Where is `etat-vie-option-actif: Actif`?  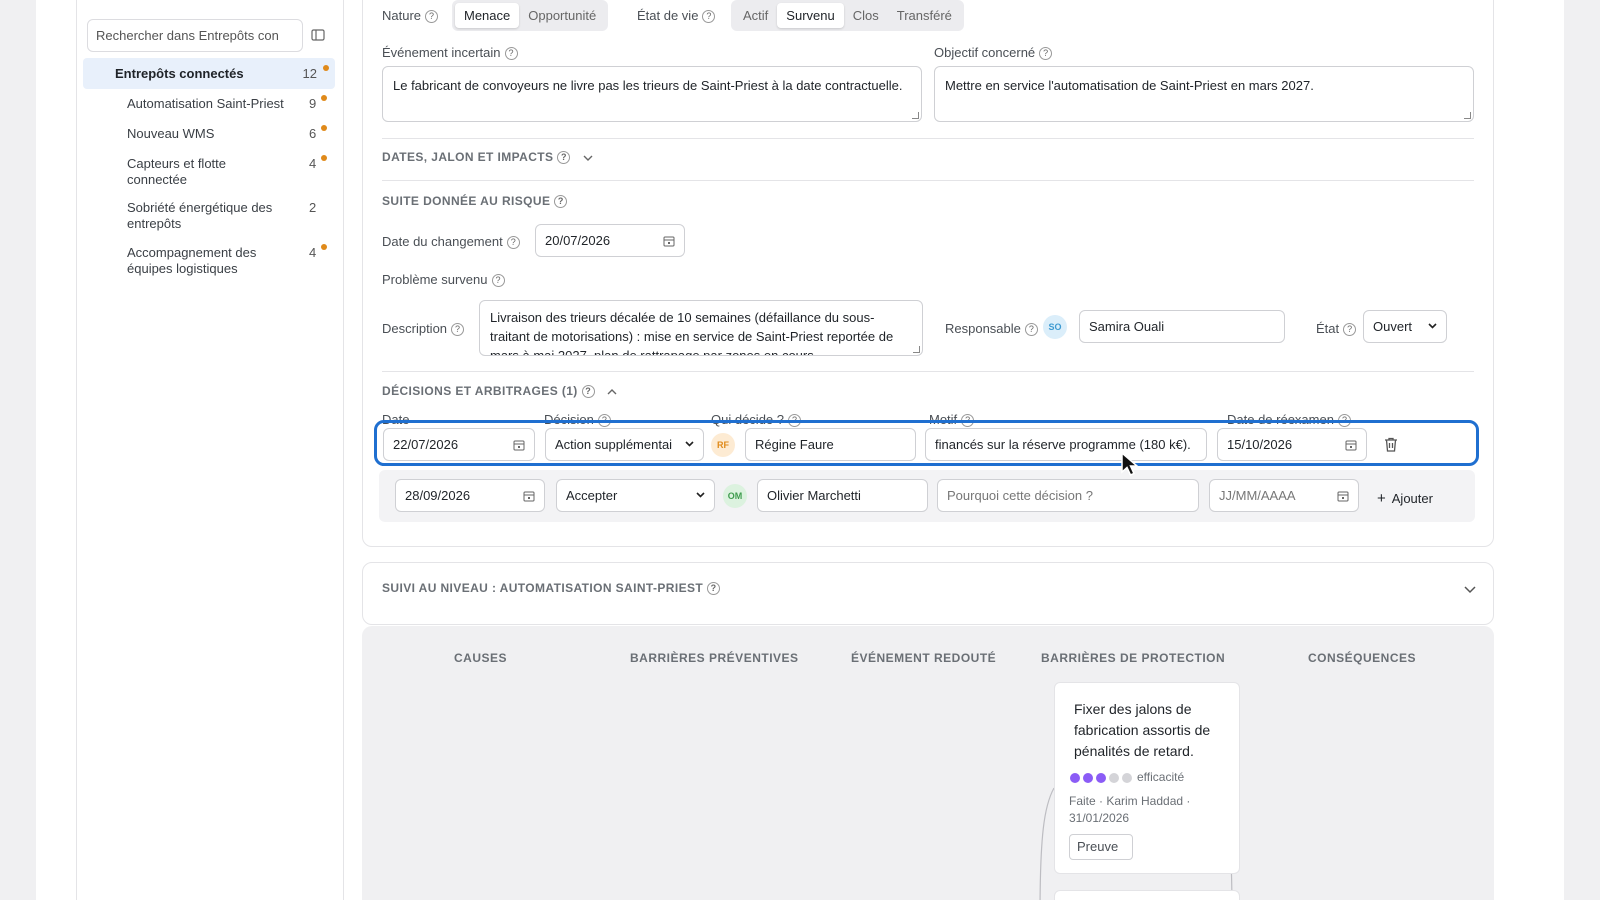 etat-vie-option-actif: Actif is located at coordinates (755, 15).